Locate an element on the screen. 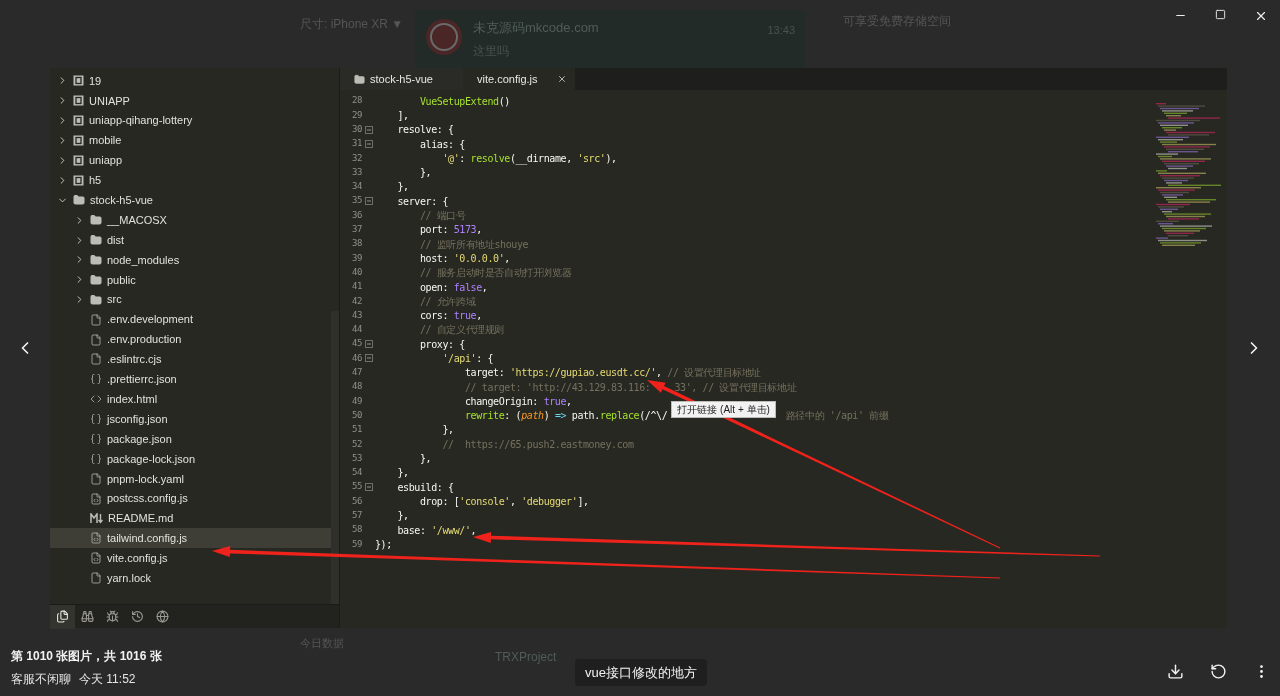 The height and width of the screenshot is (696, 1280). line-number: 46 is located at coordinates (356, 358).